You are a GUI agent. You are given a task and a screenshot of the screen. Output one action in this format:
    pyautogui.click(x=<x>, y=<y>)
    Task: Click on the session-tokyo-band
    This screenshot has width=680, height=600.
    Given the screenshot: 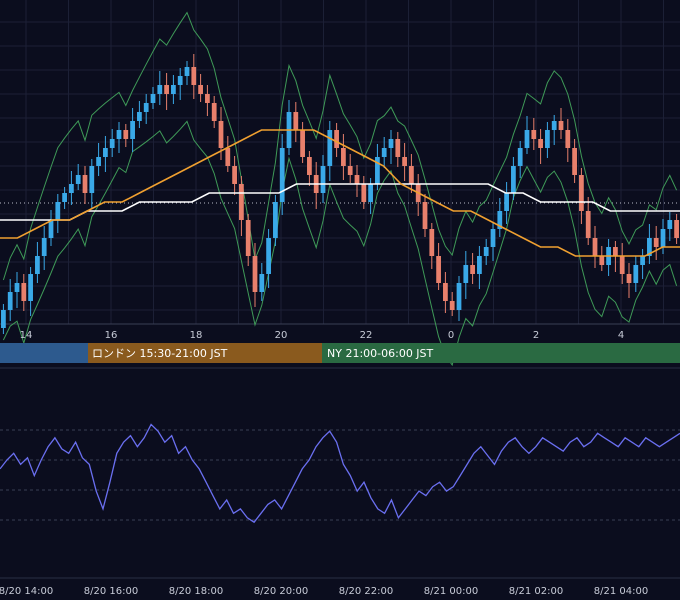 What is the action you would take?
    pyautogui.click(x=44, y=353)
    